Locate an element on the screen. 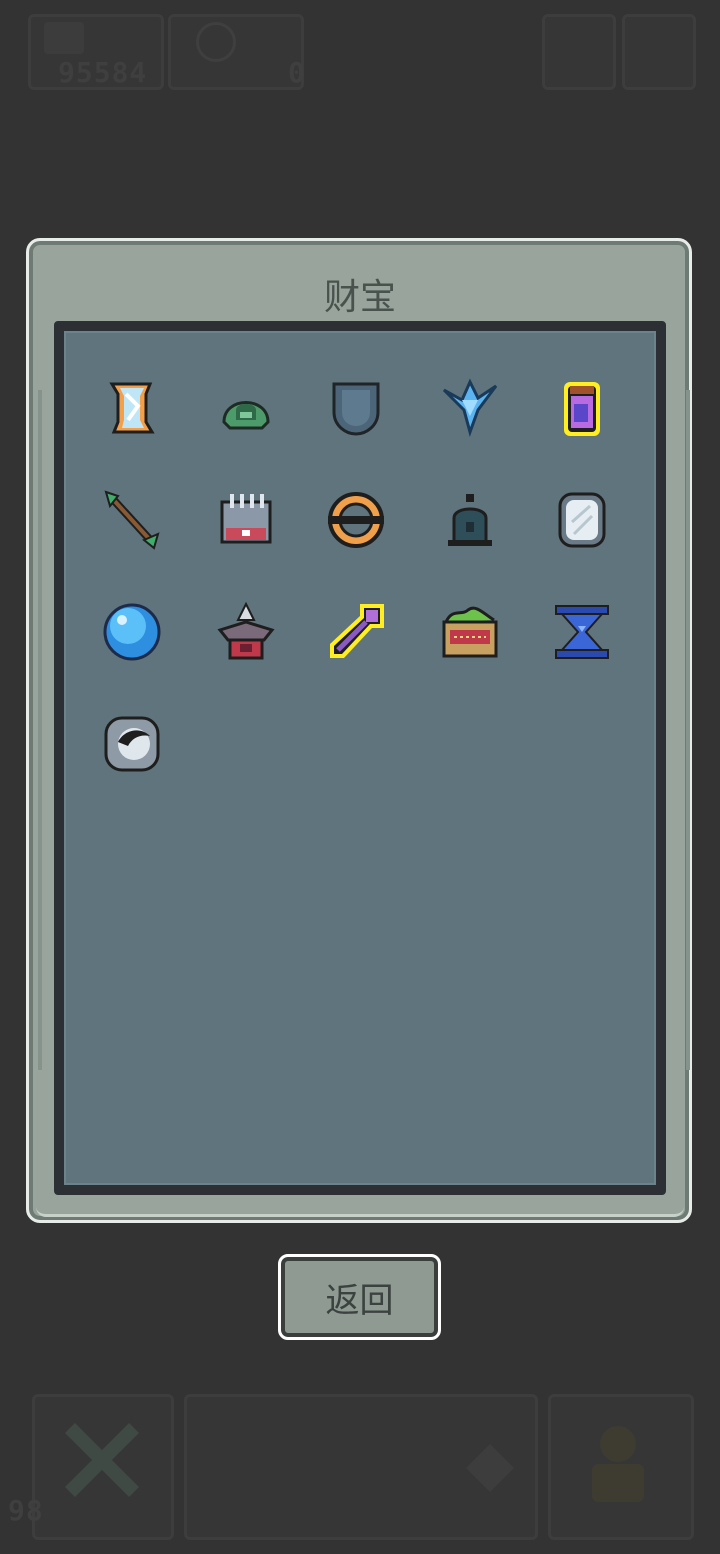 Image resolution: width=720 pixels, height=1554 pixels. treasure-item-steel-shield is located at coordinates (356, 408).